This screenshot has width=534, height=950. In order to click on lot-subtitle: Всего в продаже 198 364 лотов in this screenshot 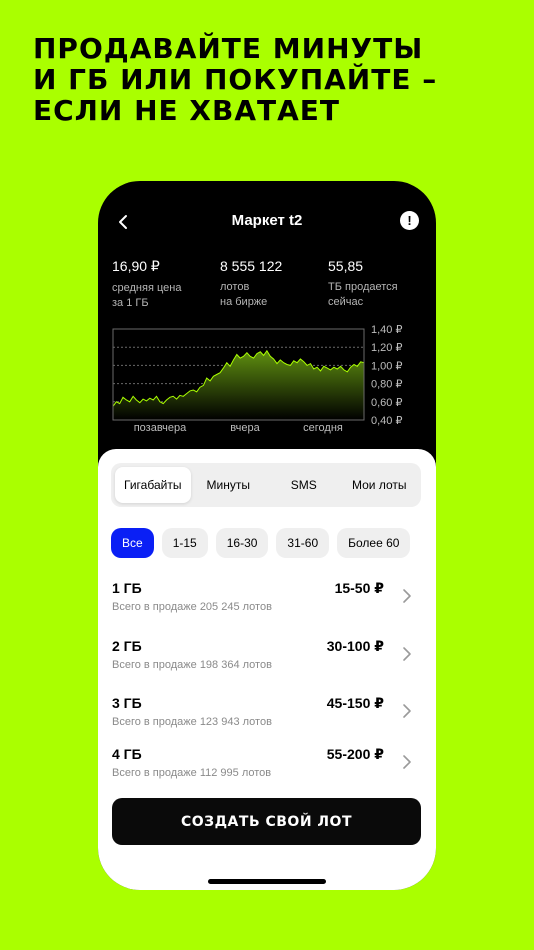, I will do `click(192, 665)`.